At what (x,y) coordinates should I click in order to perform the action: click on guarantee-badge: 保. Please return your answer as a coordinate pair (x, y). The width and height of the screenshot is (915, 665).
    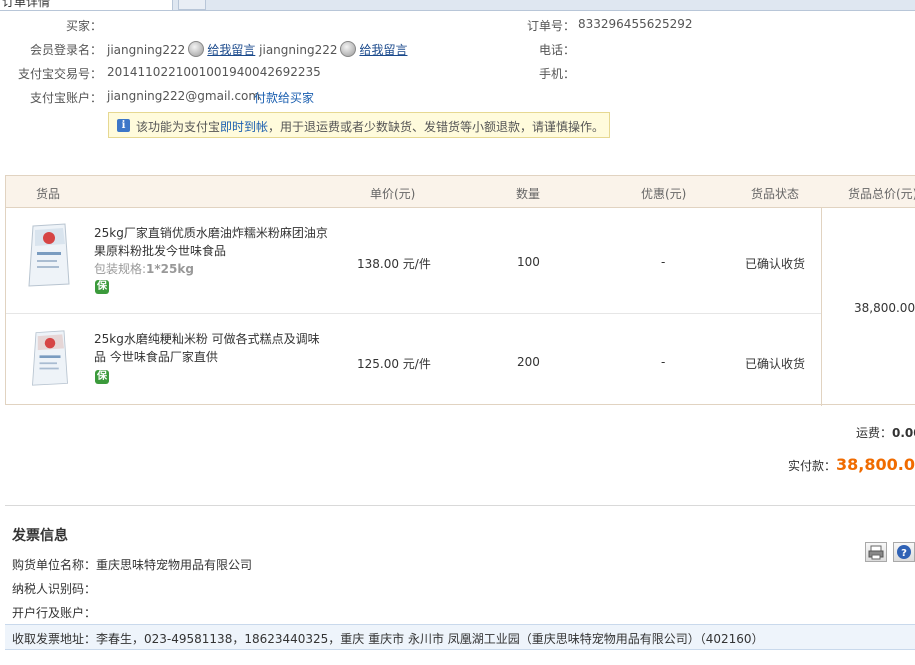
    Looking at the image, I should click on (102, 287).